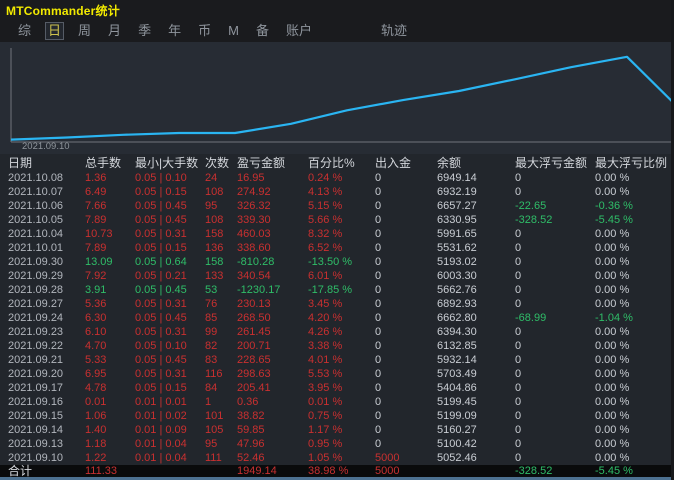 Image resolution: width=674 pixels, height=480 pixels. I want to click on cell-pnl-percent: 5.66 %, so click(325, 220).